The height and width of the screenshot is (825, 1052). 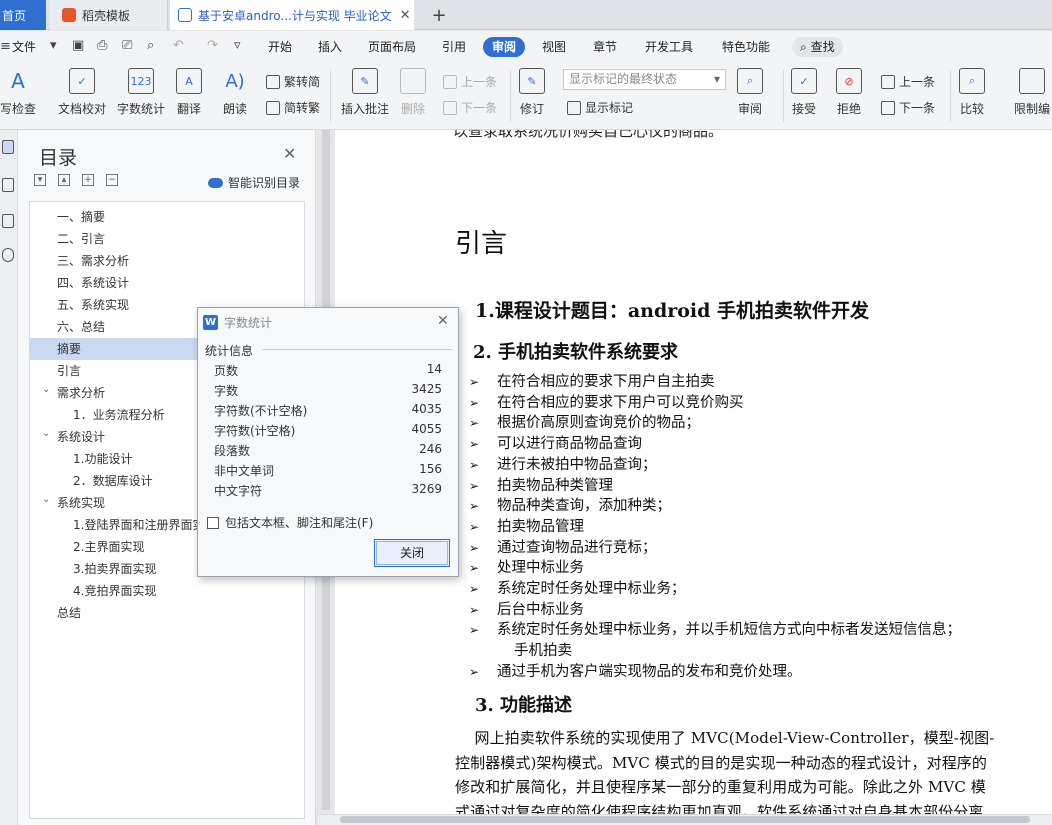 What do you see at coordinates (292, 15) in the screenshot?
I see `tab-document: 基于安卓andro...计与实现 毕业论文 ✕` at bounding box center [292, 15].